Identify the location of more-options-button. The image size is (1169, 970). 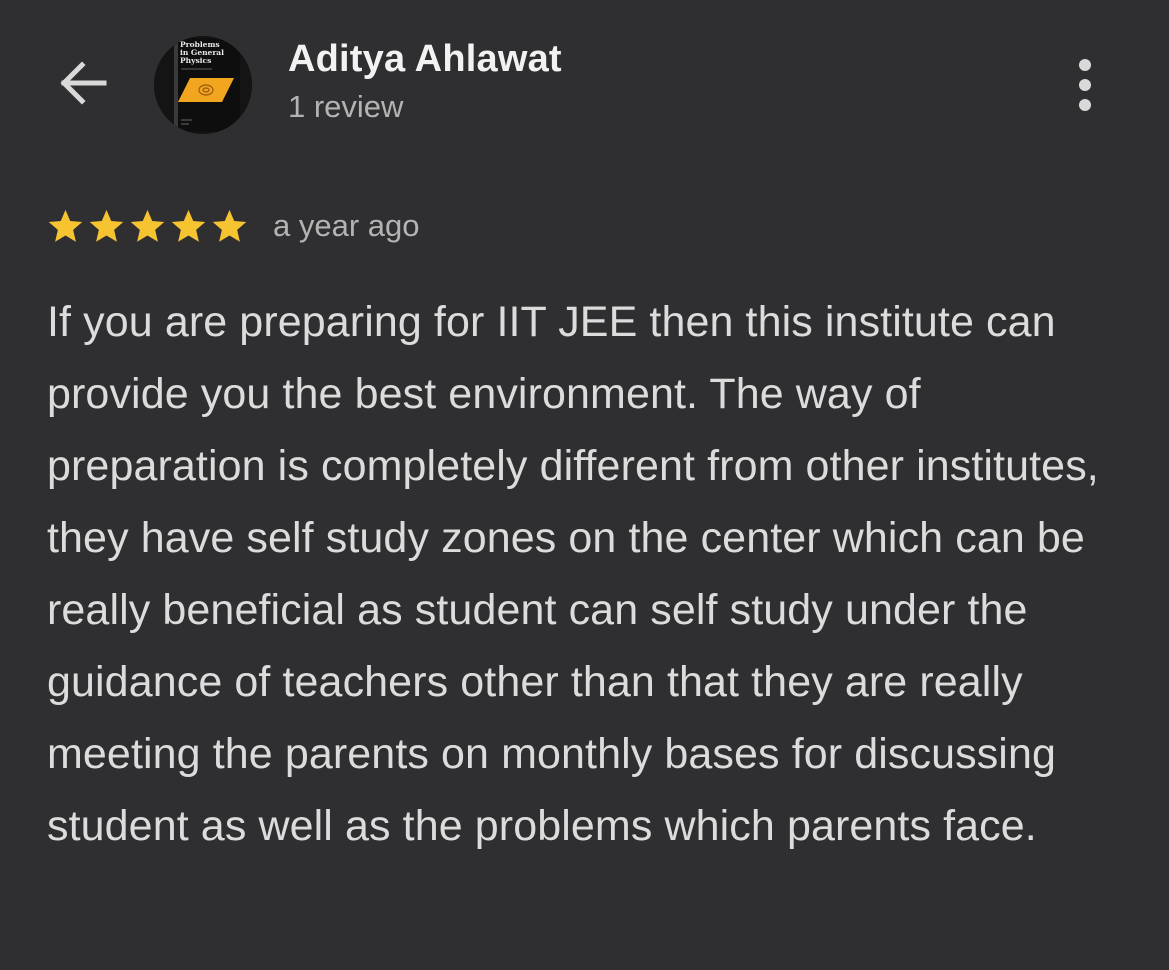
(1085, 85).